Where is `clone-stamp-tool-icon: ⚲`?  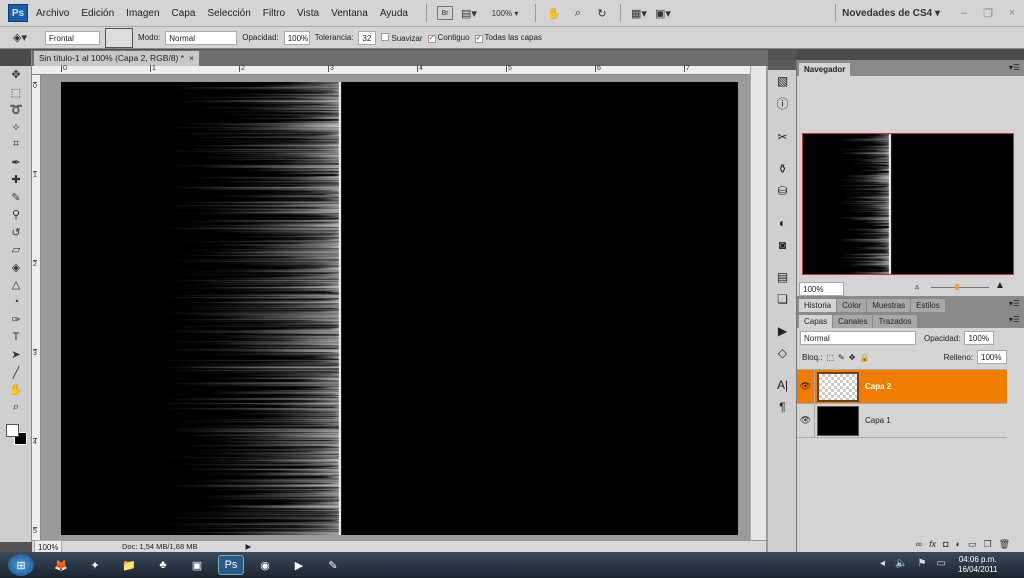 clone-stamp-tool-icon: ⚲ is located at coordinates (16, 215).